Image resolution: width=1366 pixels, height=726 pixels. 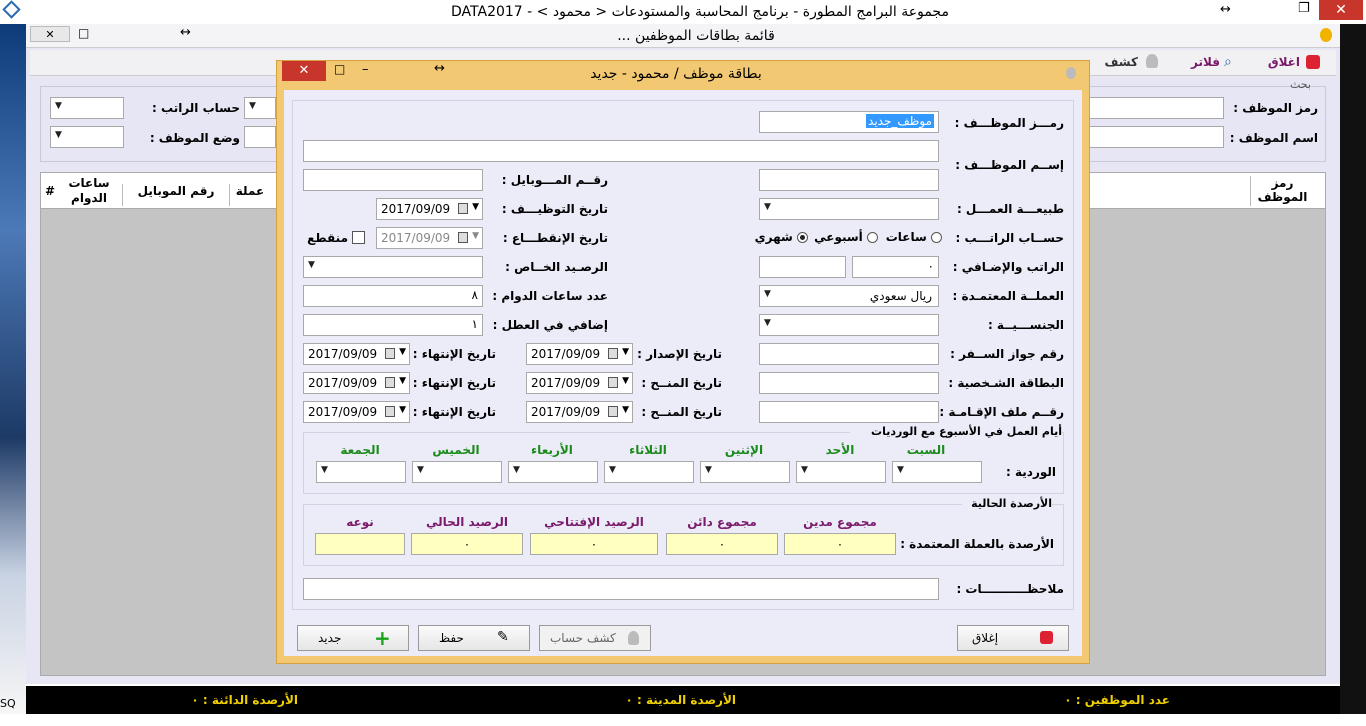 I want to click on emp-name-input, so click(x=621, y=151).